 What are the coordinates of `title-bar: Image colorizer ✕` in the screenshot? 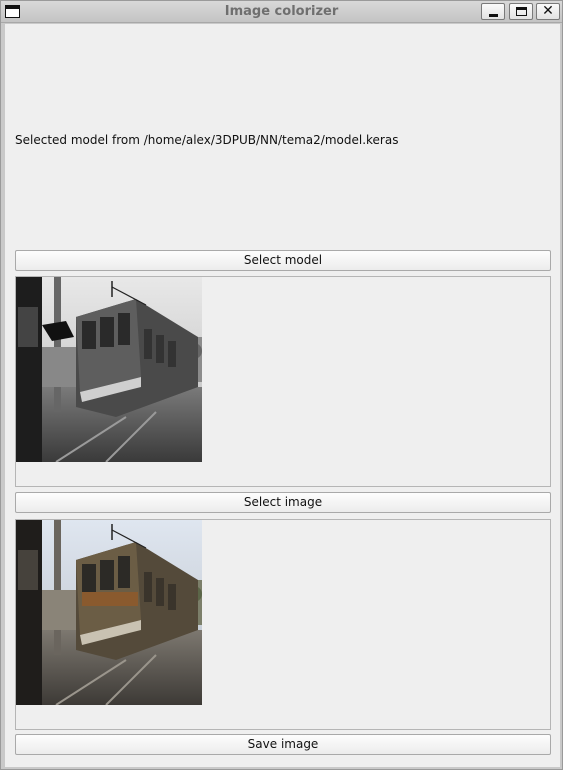 It's located at (281, 12).